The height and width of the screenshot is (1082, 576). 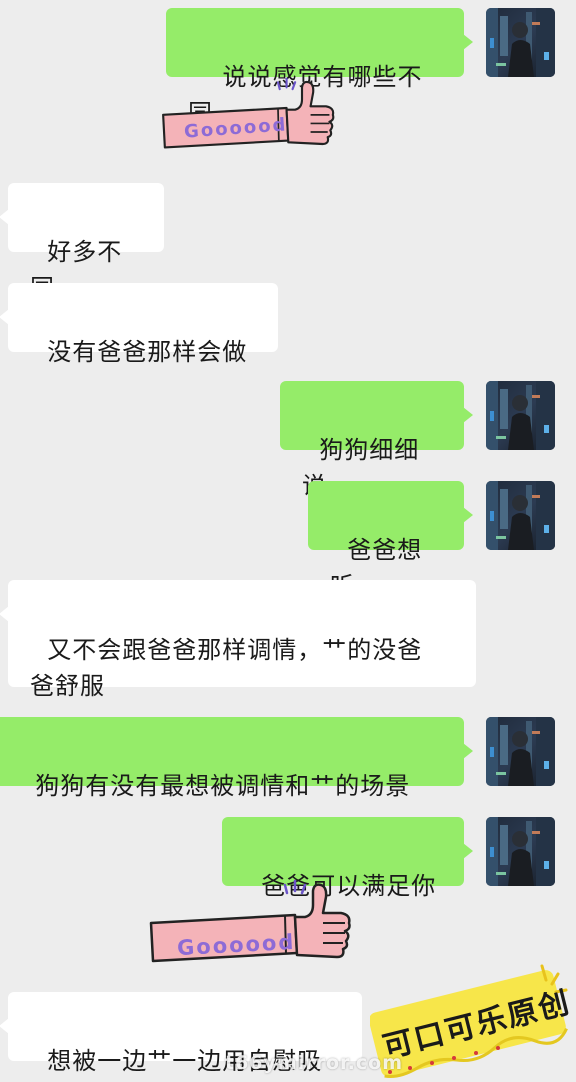 I want to click on message-text: 没有爸爸那样会做, so click(x=147, y=352).